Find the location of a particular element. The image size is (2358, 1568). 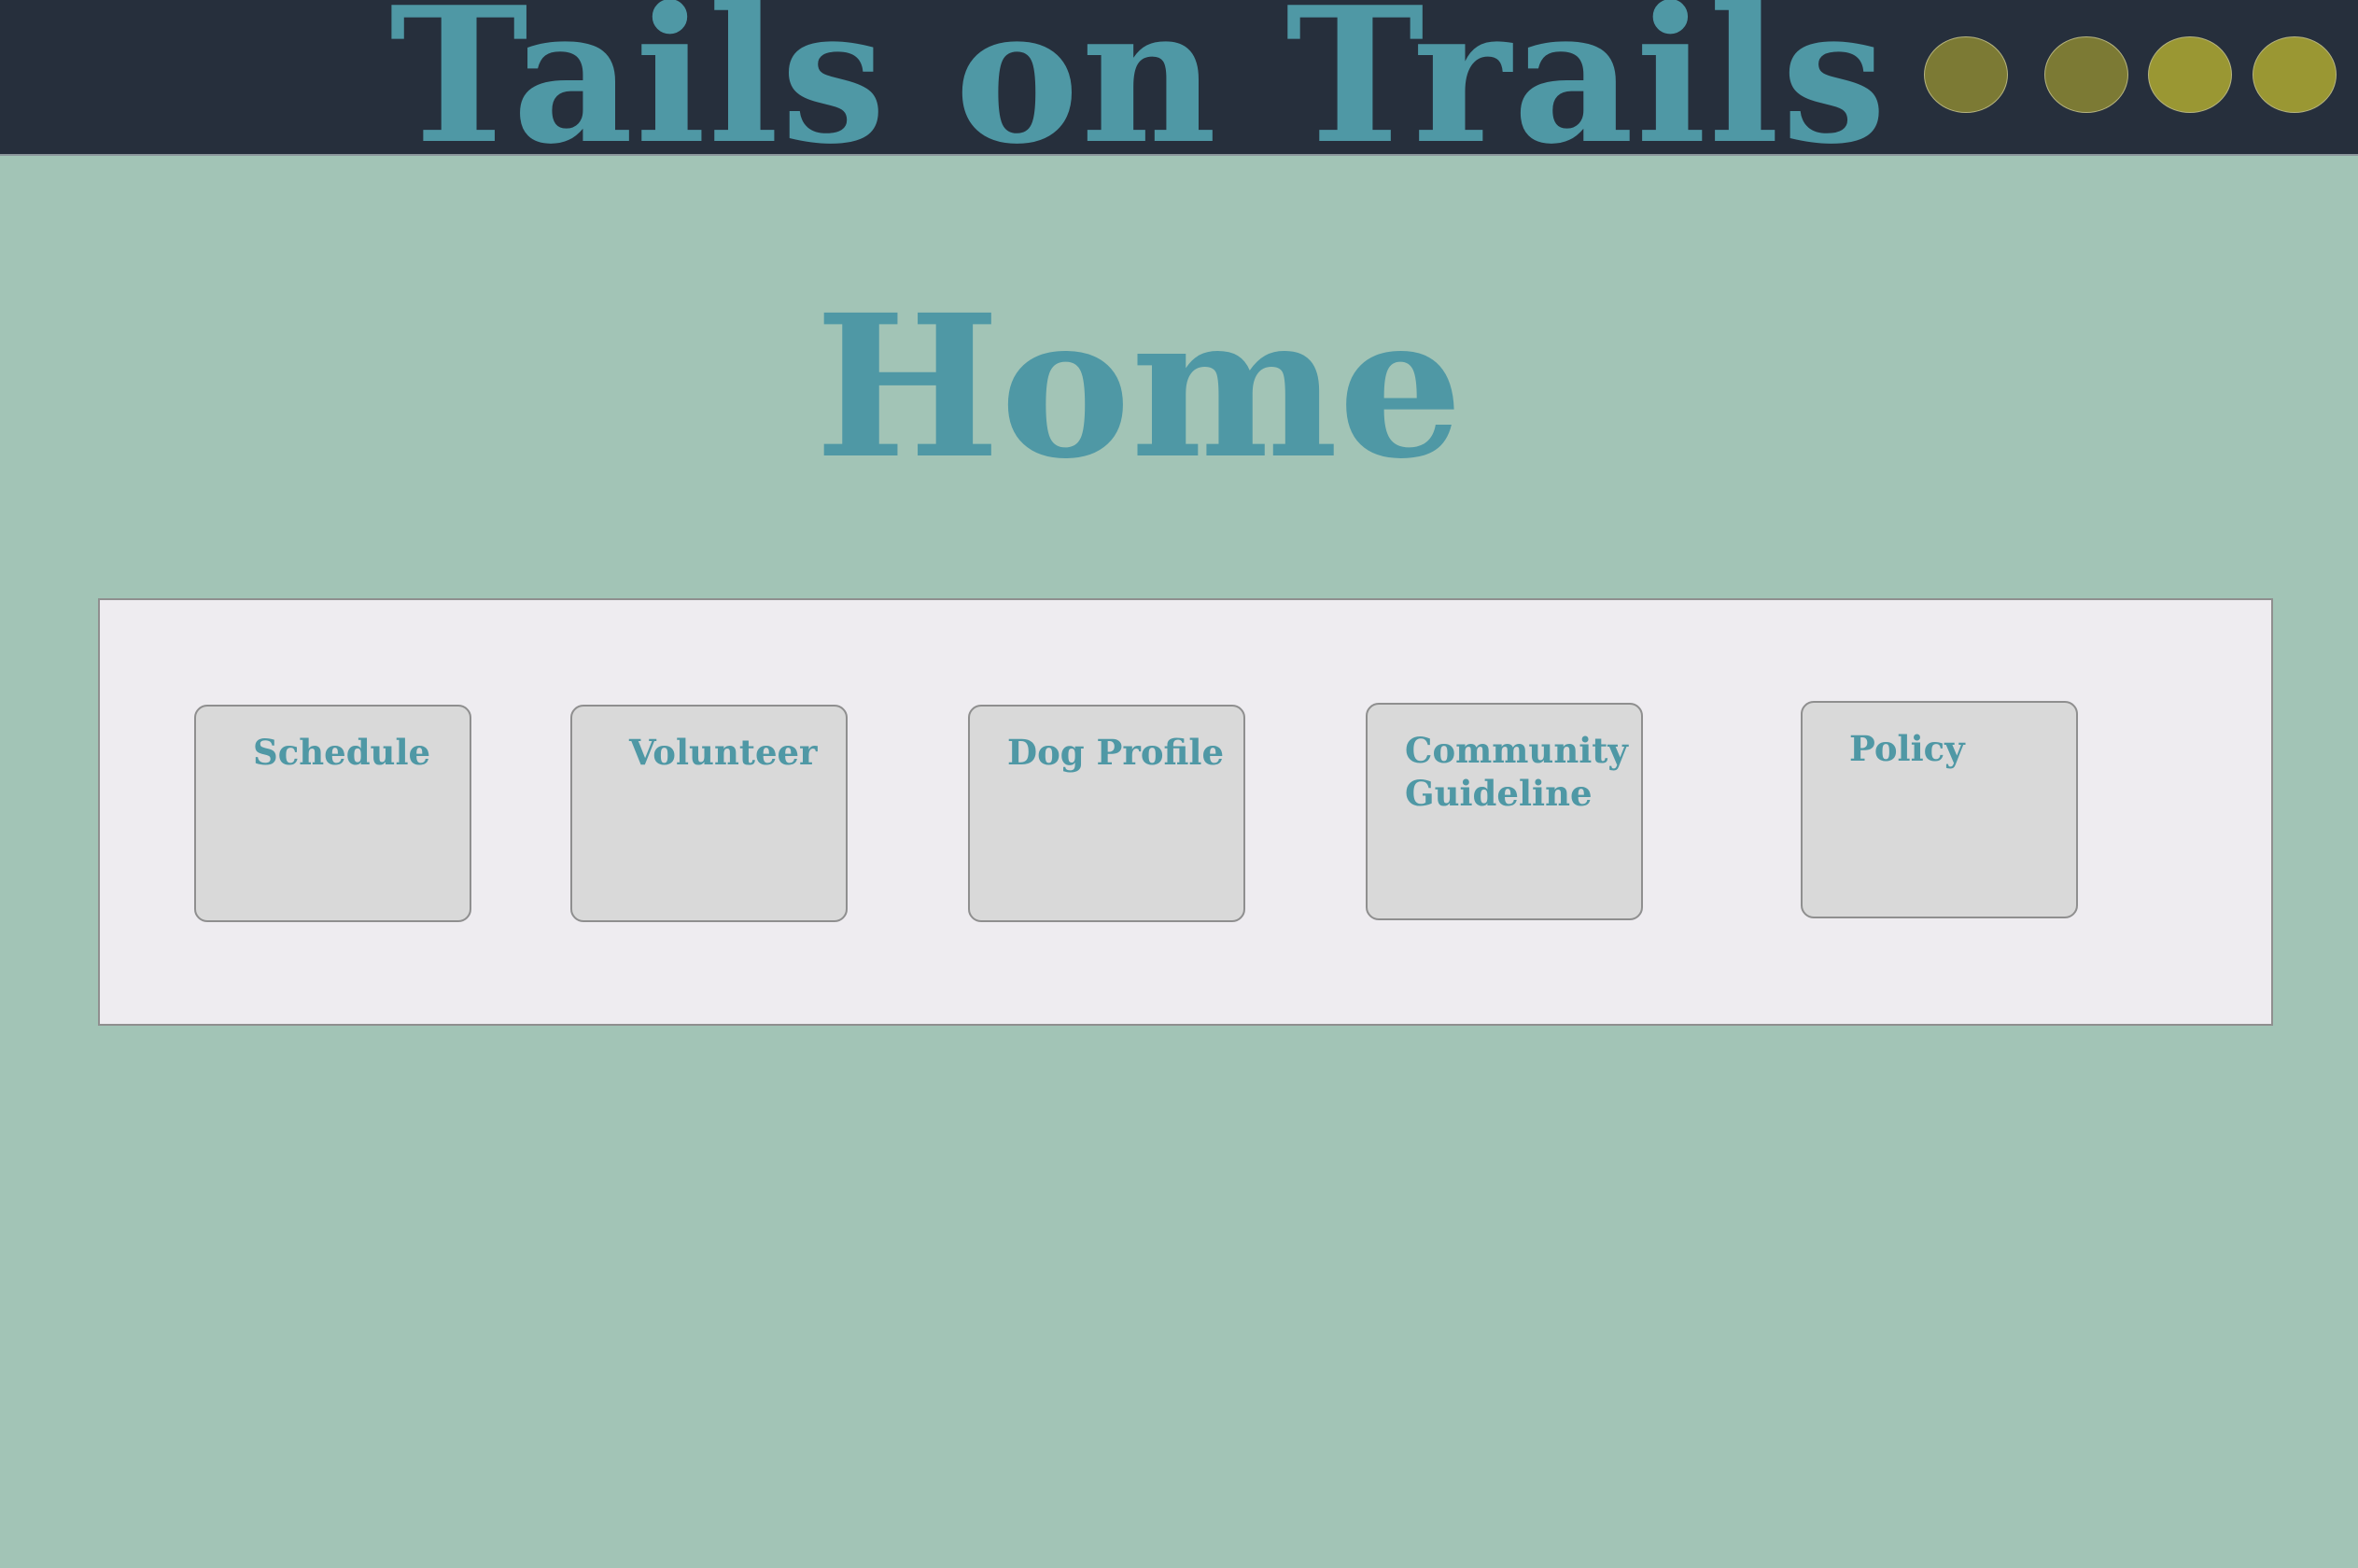

community-guideline-button: Community Guideline is located at coordinates (1504, 811).